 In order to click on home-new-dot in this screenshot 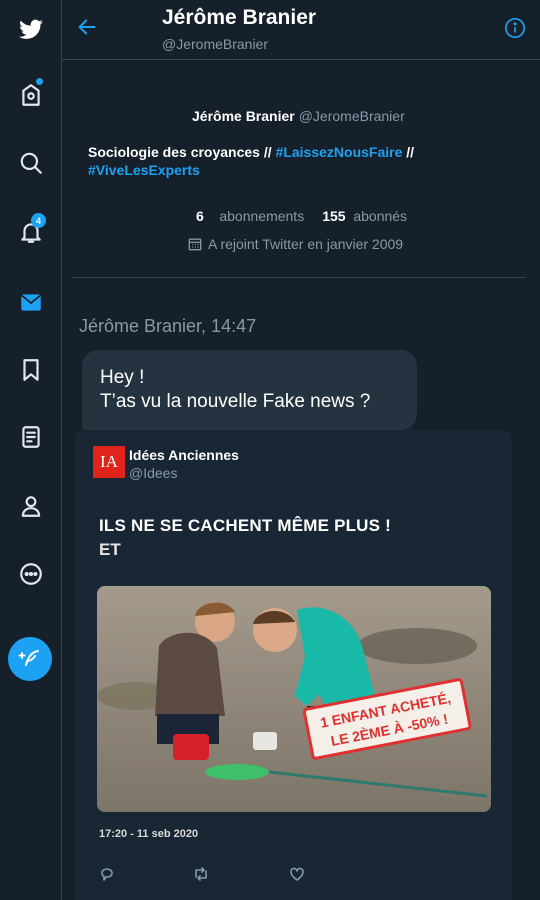, I will do `click(39, 81)`.